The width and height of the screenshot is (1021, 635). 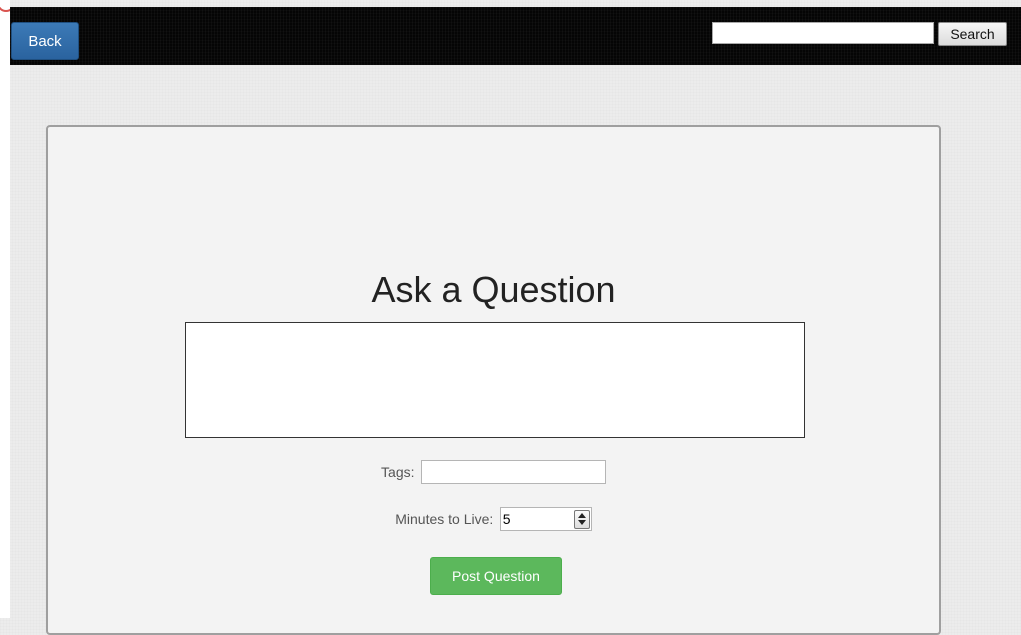 I want to click on spinner-arrows-icon, so click(x=581, y=519).